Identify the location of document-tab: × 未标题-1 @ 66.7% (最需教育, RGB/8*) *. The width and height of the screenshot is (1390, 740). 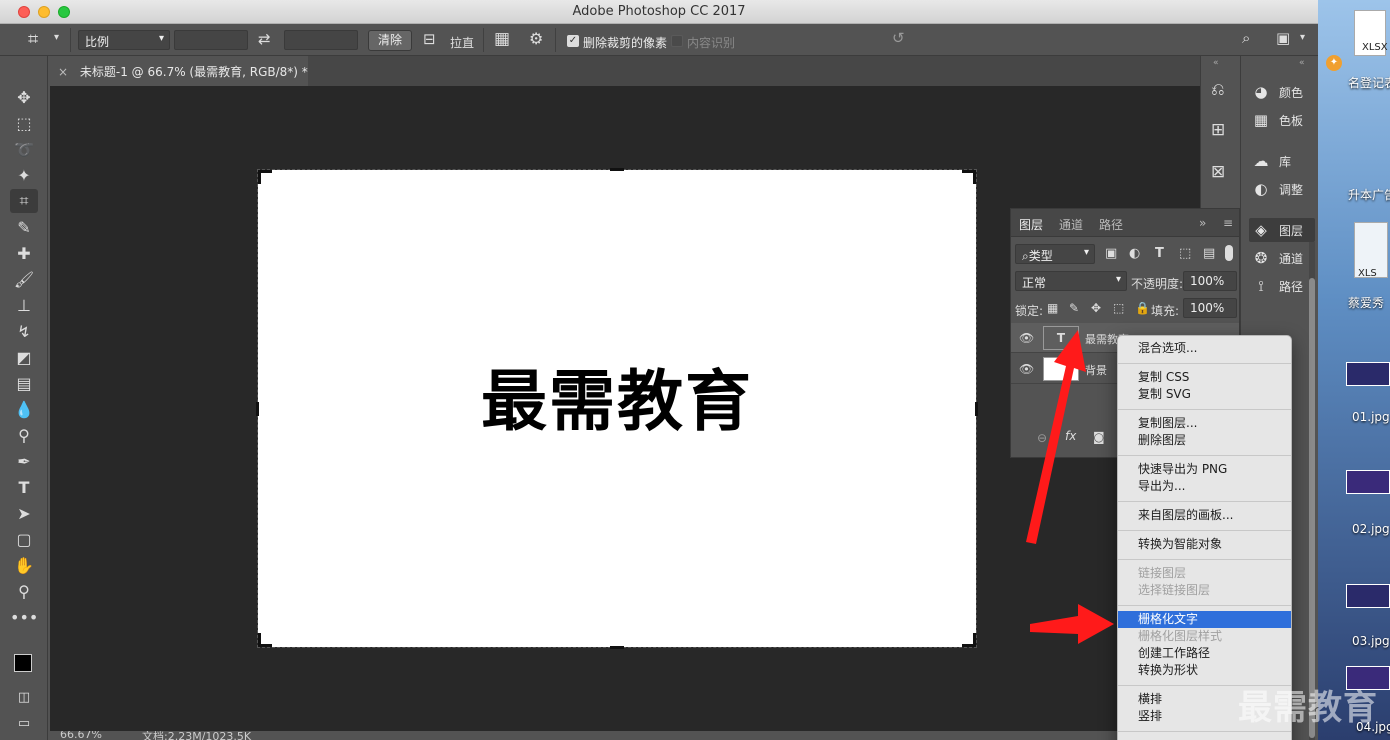
(179, 71).